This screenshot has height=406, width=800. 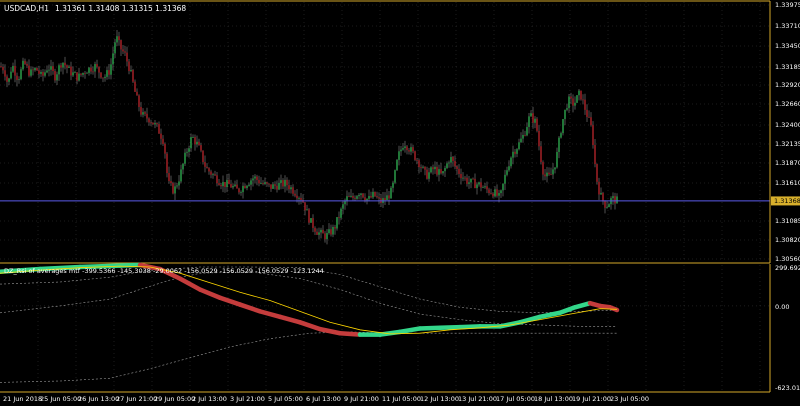 I want to click on time-label: 29 Jun 05:00, so click(x=174, y=399).